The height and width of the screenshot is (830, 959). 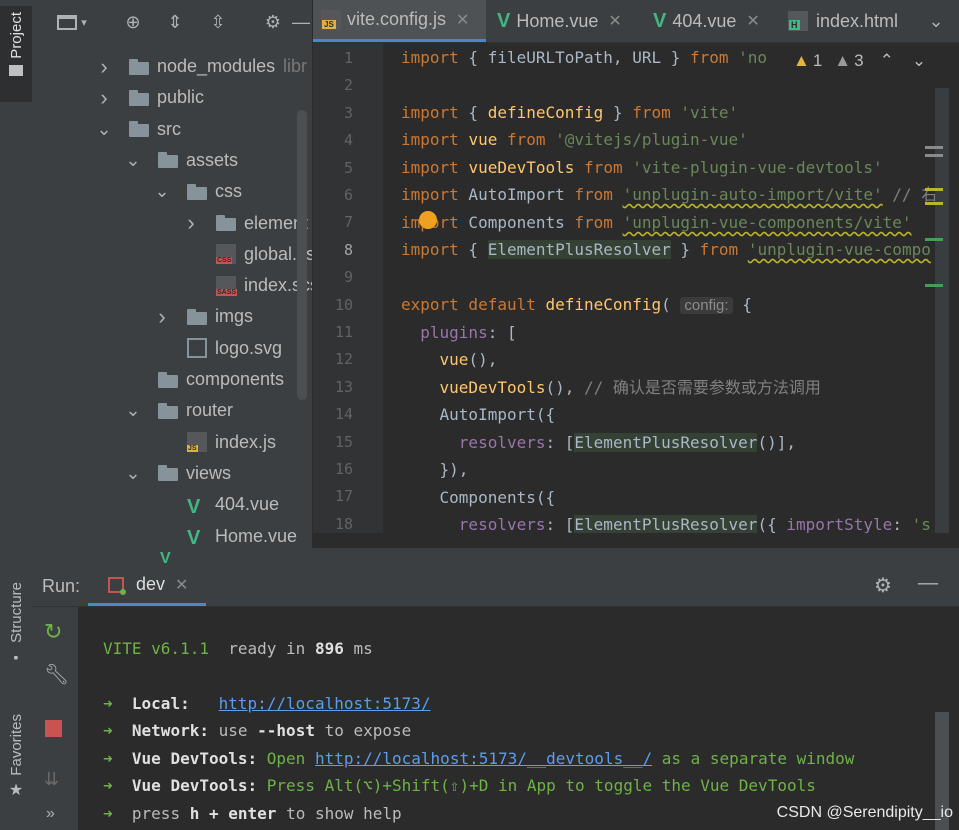 What do you see at coordinates (16, 745) in the screenshot?
I see `favorites-tab-label: Favorites` at bounding box center [16, 745].